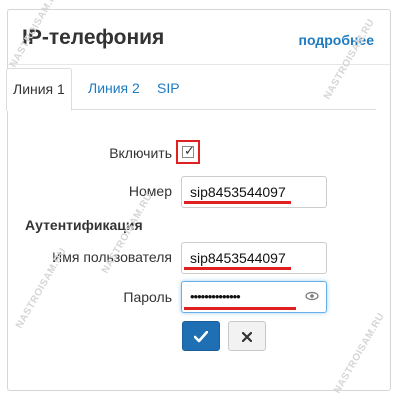 Image resolution: width=399 pixels, height=406 pixels. What do you see at coordinates (39, 89) in the screenshot?
I see `tab-line-1: Линия 1` at bounding box center [39, 89].